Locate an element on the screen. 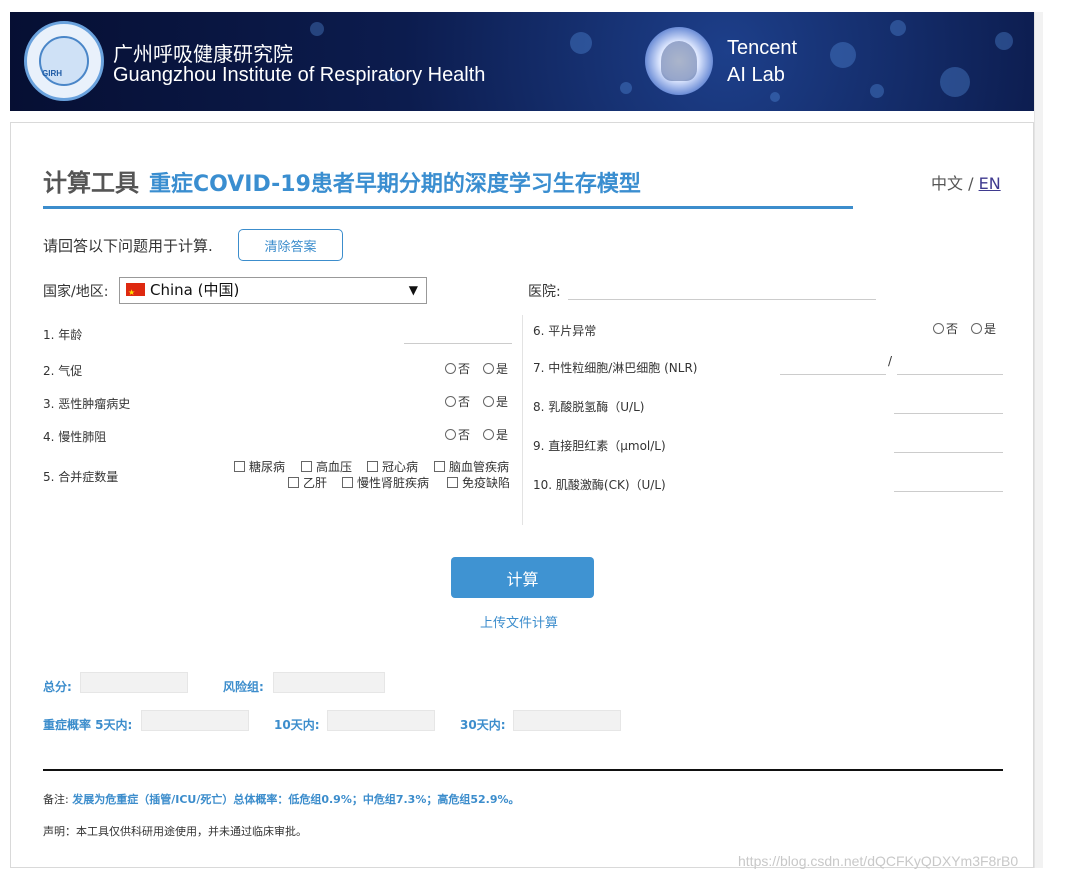  checkbox-label: 慢性肾脏疾病 is located at coordinates (393, 483).